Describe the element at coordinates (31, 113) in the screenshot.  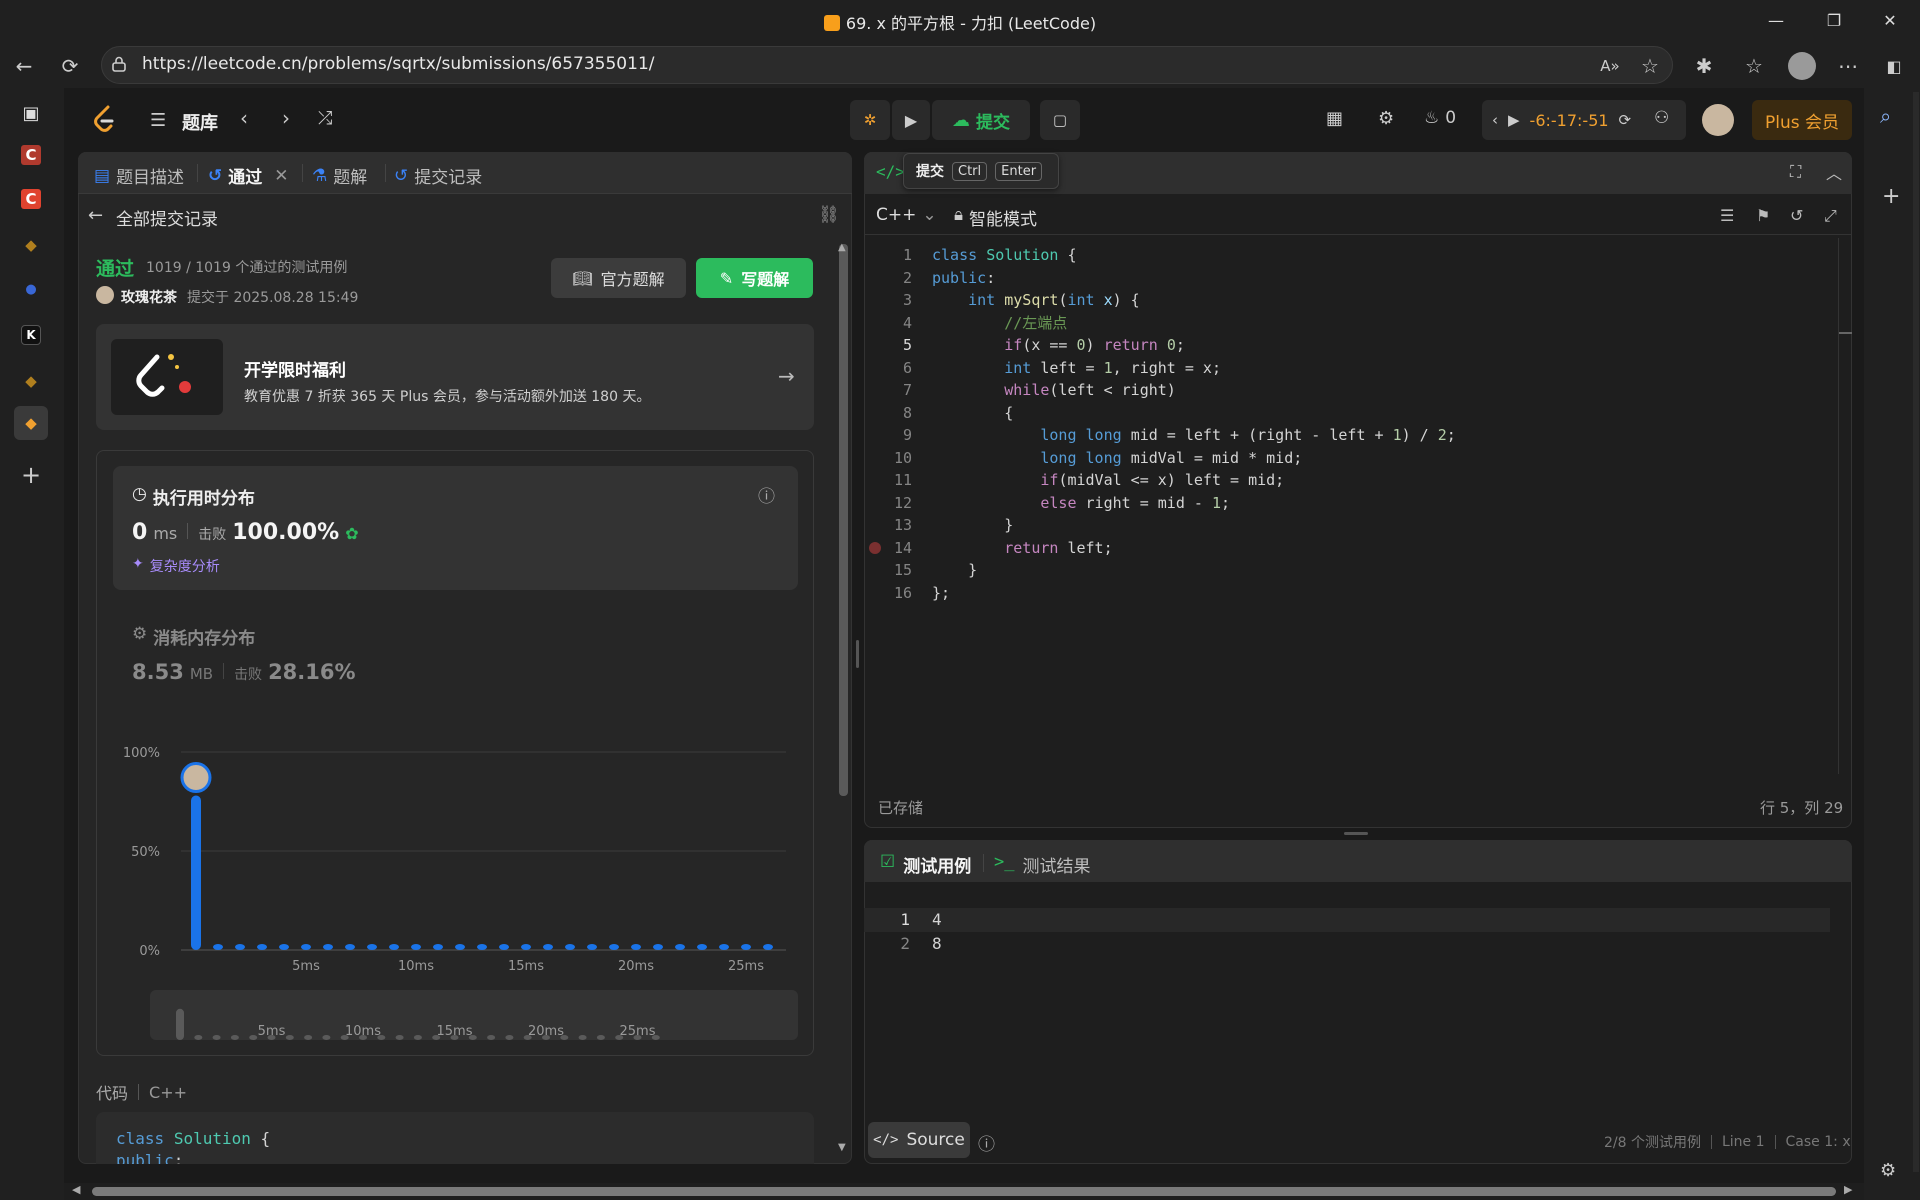
I see `tab-actions-icon: ▣` at that location.